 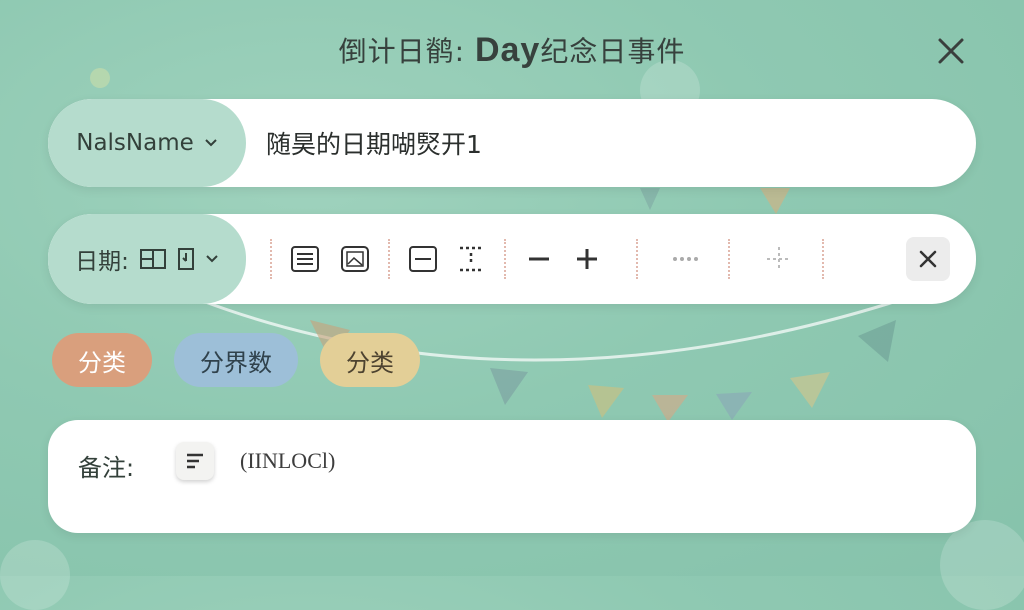 I want to click on list-icon, so click(x=305, y=259).